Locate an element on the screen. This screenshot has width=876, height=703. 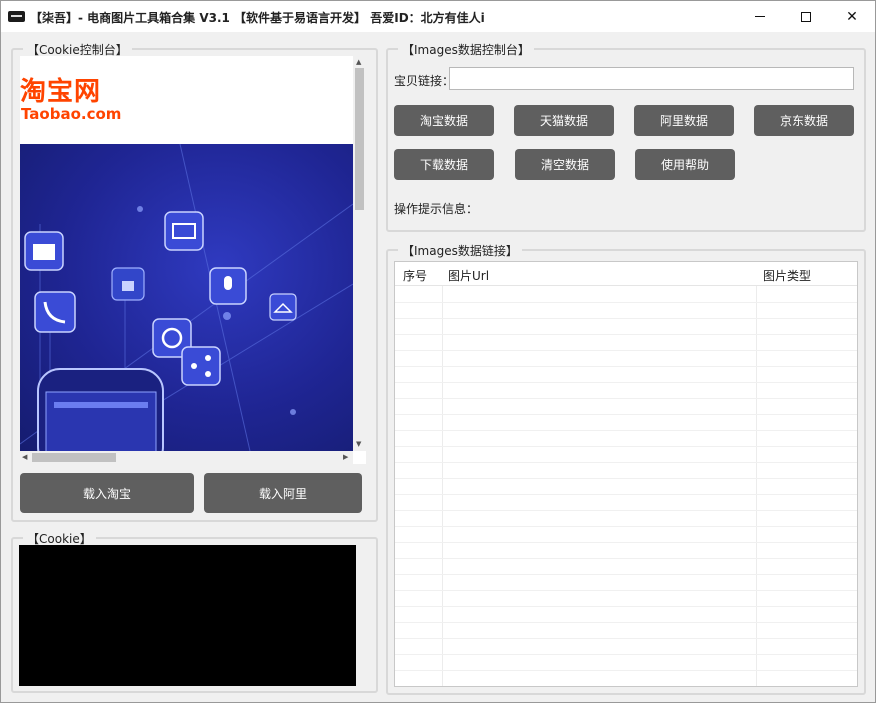
close-button: ✕ is located at coordinates (852, 16).